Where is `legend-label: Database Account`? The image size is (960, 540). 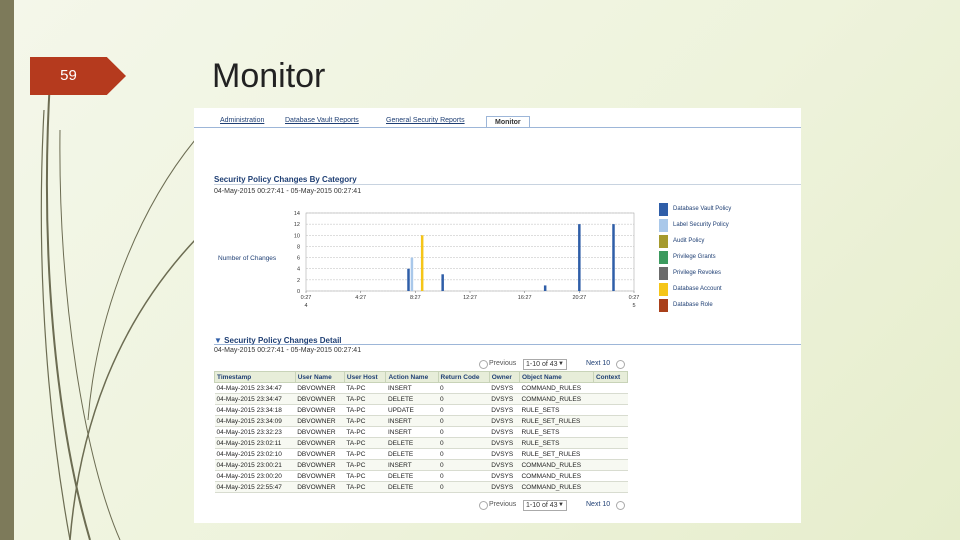 legend-label: Database Account is located at coordinates (697, 289).